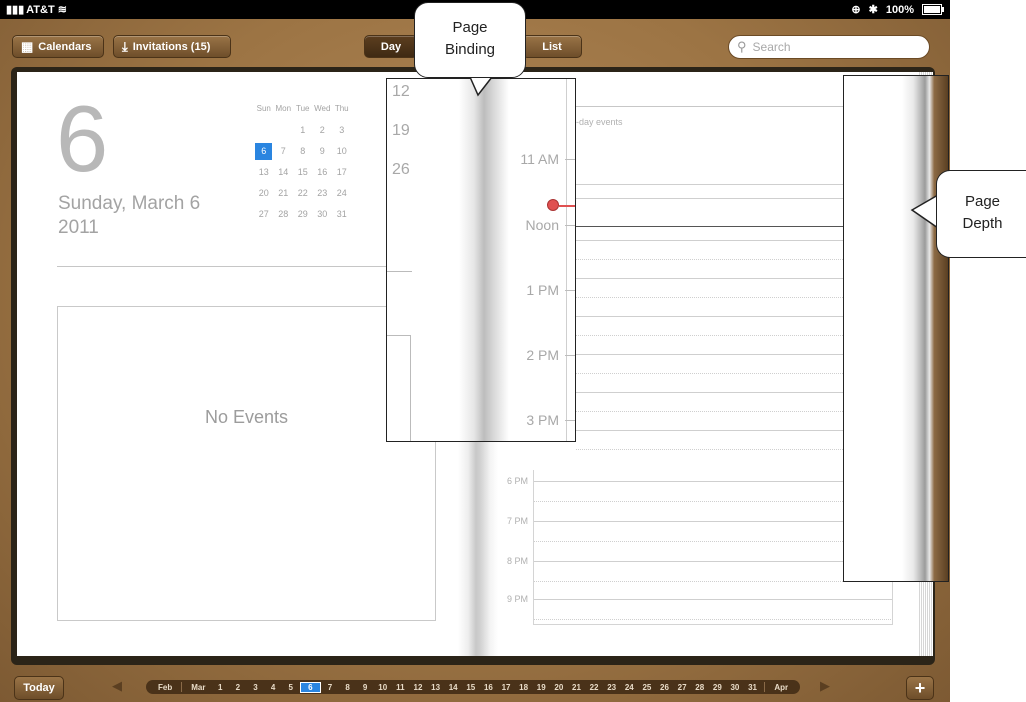 This screenshot has height=702, width=1026. Describe the element at coordinates (348, 687) in the screenshot. I see `day-strip-day: 8` at that location.